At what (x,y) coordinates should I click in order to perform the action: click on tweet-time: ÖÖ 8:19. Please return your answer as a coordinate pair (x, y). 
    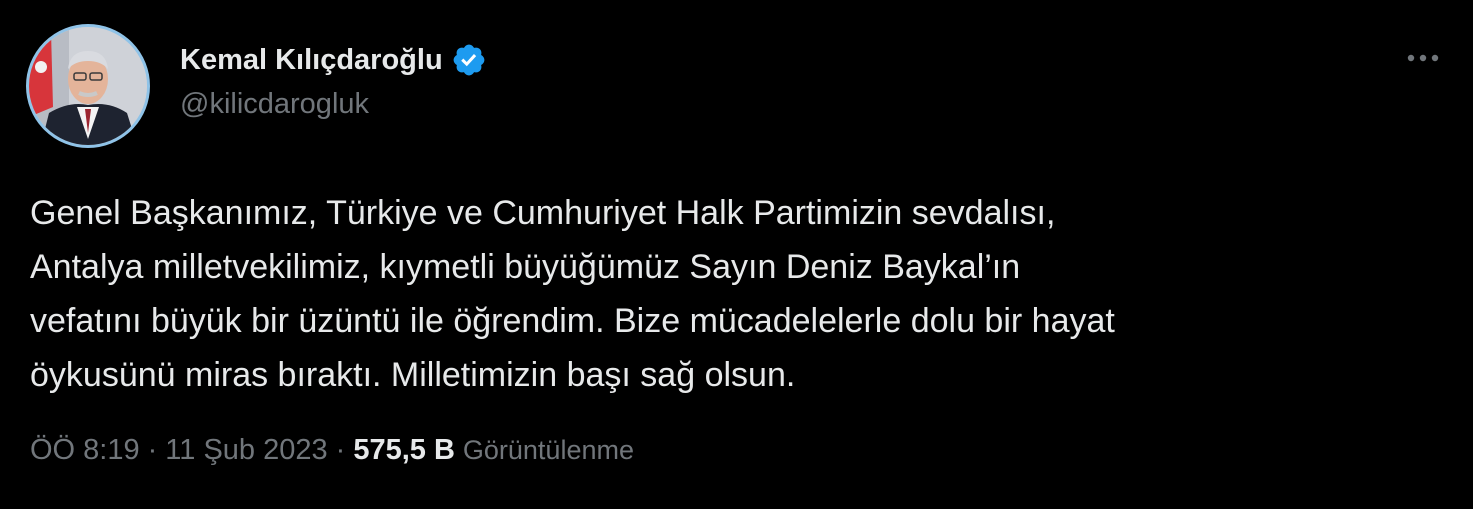
    Looking at the image, I should click on (85, 450).